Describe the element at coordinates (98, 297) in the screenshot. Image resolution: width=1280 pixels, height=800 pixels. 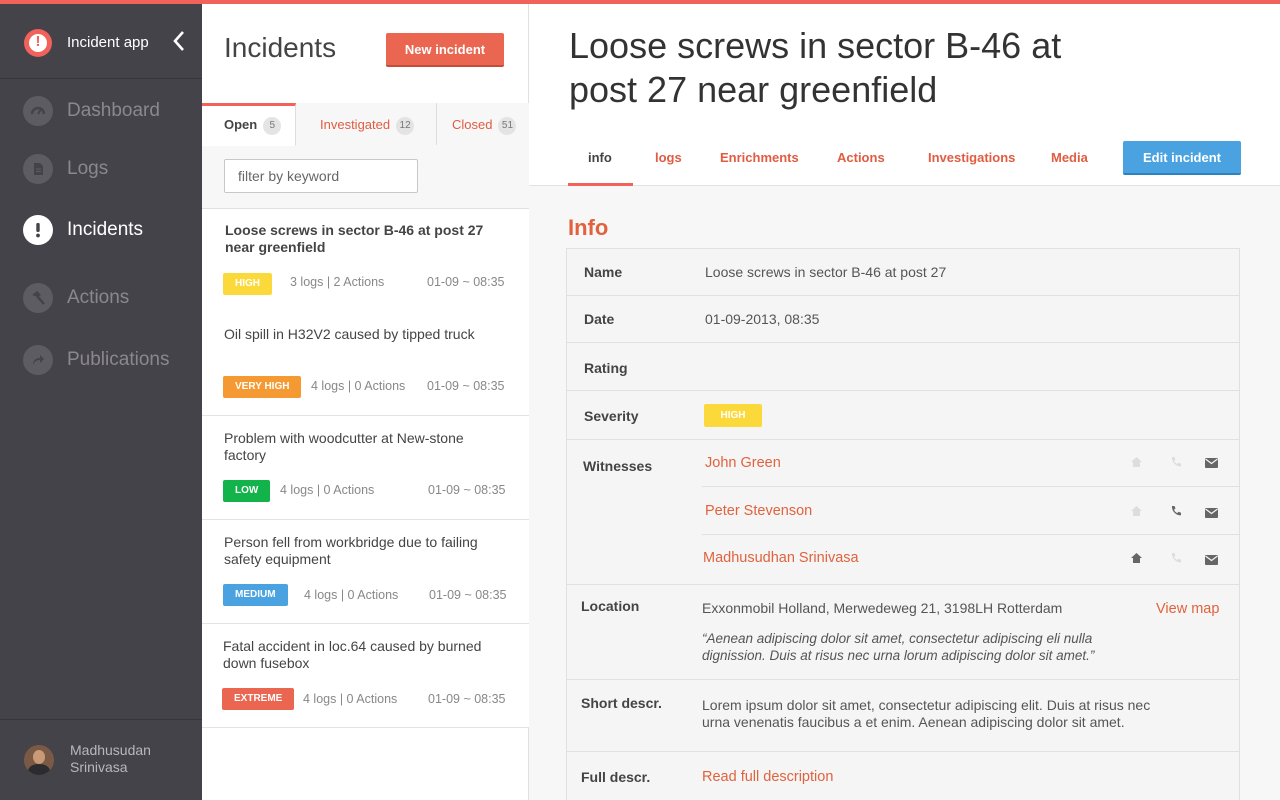
I see `nav-label: Actions` at that location.